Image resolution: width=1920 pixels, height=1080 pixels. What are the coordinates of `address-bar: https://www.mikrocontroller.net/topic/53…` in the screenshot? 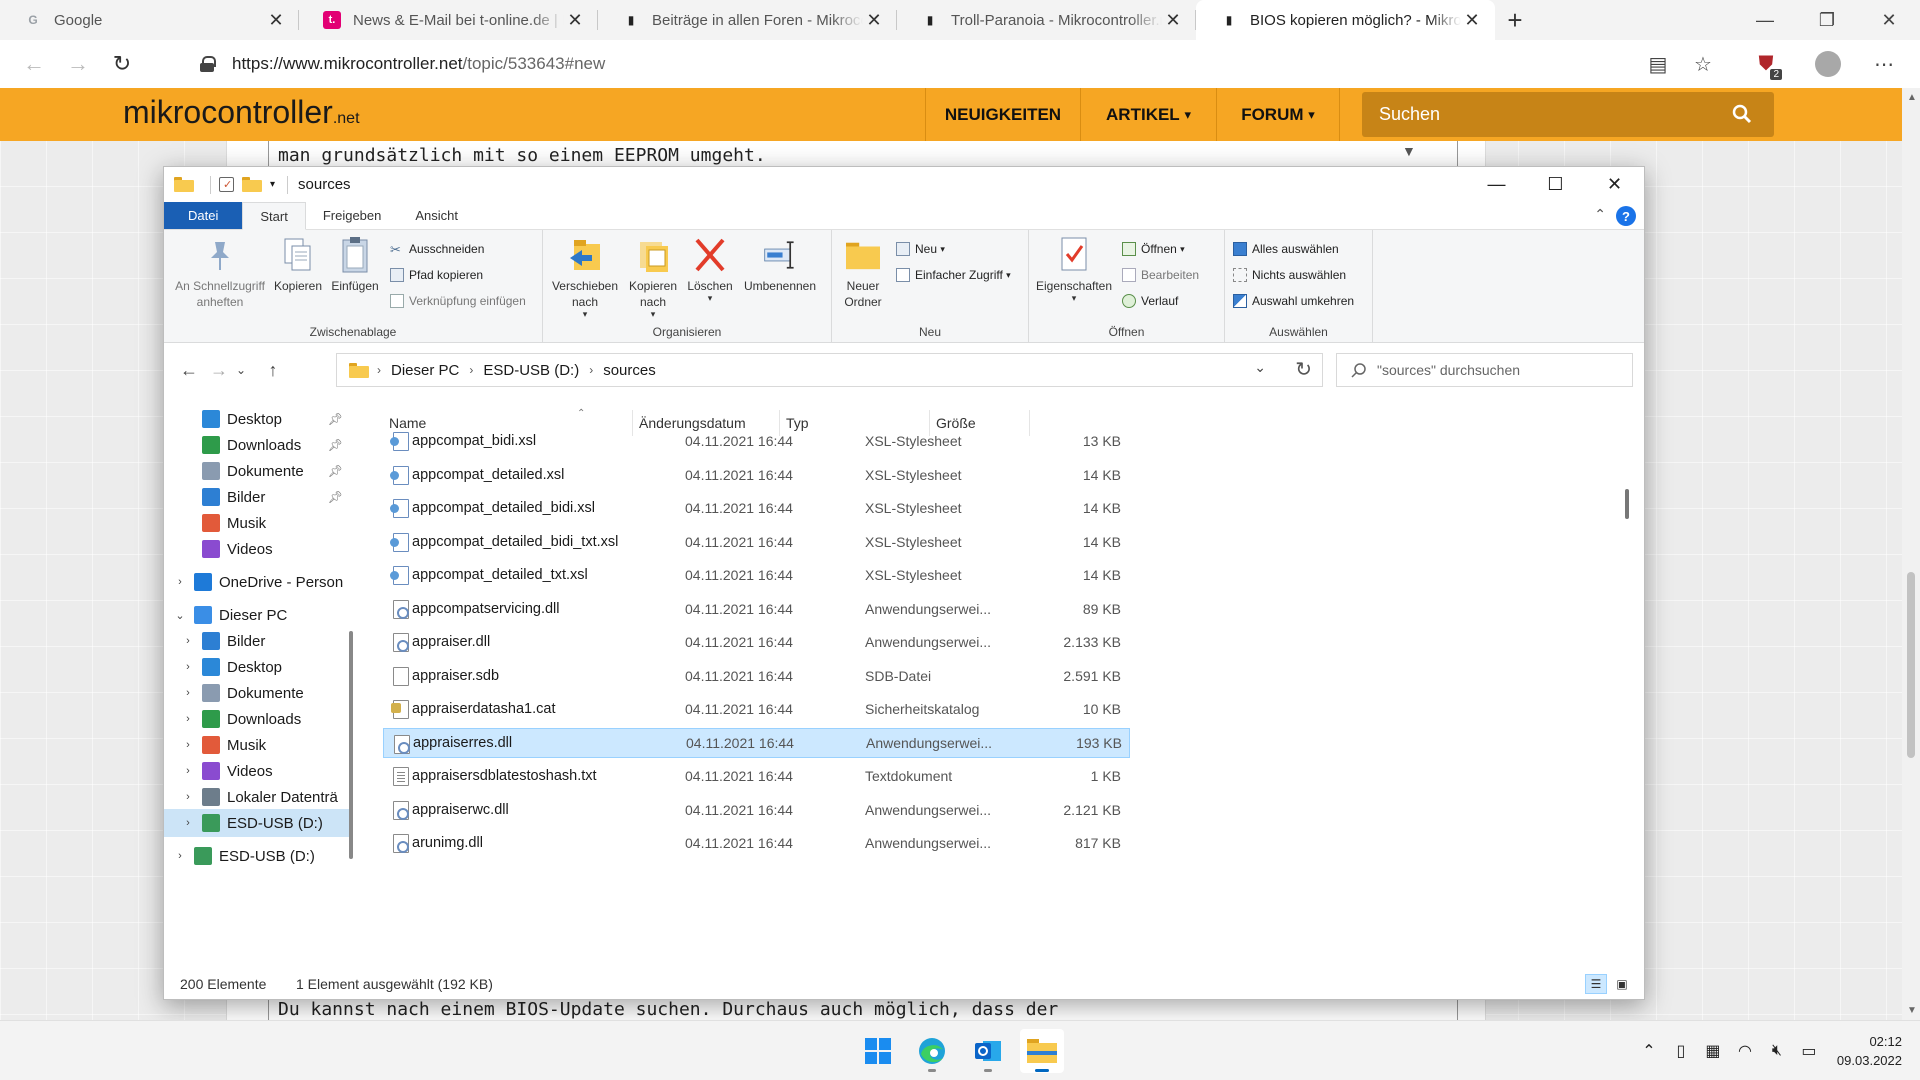 It's located at (890, 64).